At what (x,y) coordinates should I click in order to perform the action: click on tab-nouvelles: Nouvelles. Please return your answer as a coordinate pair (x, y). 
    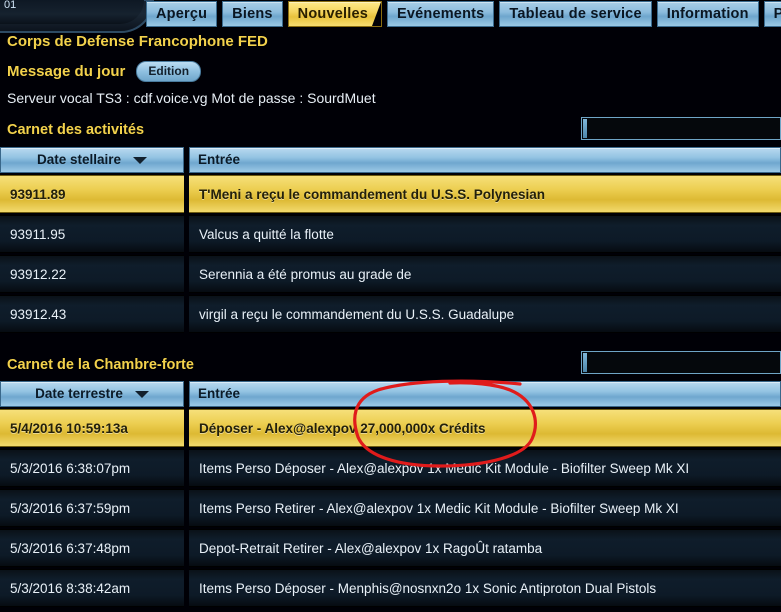
    Looking at the image, I should click on (334, 14).